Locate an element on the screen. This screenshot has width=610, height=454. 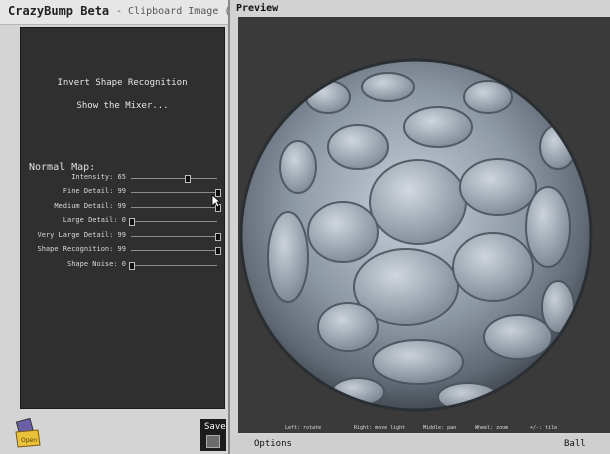
save-button: Save is located at coordinates (213, 435).